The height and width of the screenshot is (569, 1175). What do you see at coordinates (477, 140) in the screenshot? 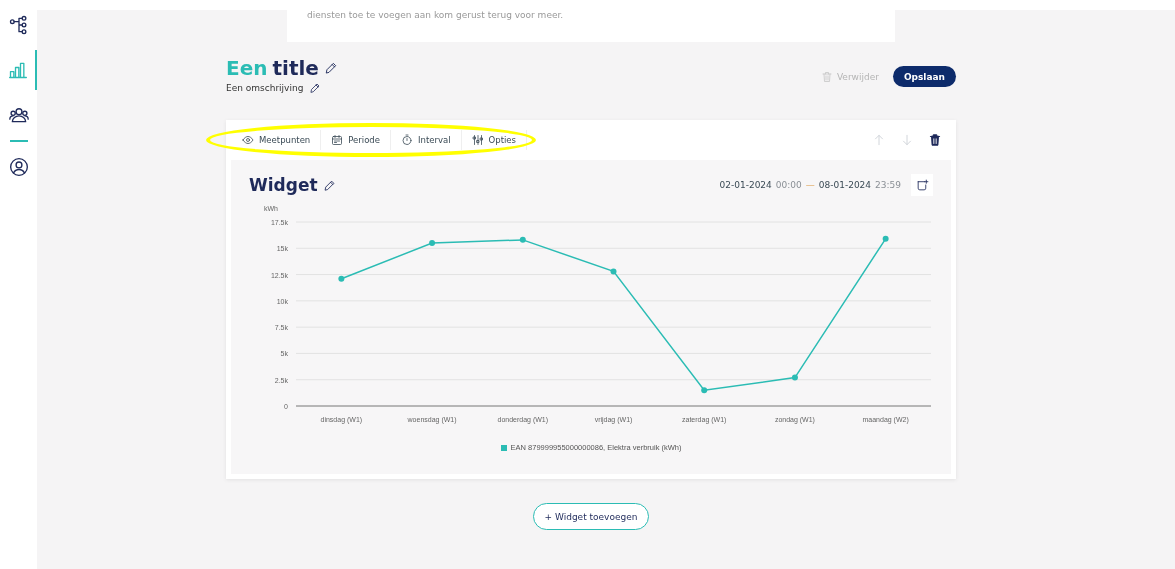
I see `sliders-icon` at bounding box center [477, 140].